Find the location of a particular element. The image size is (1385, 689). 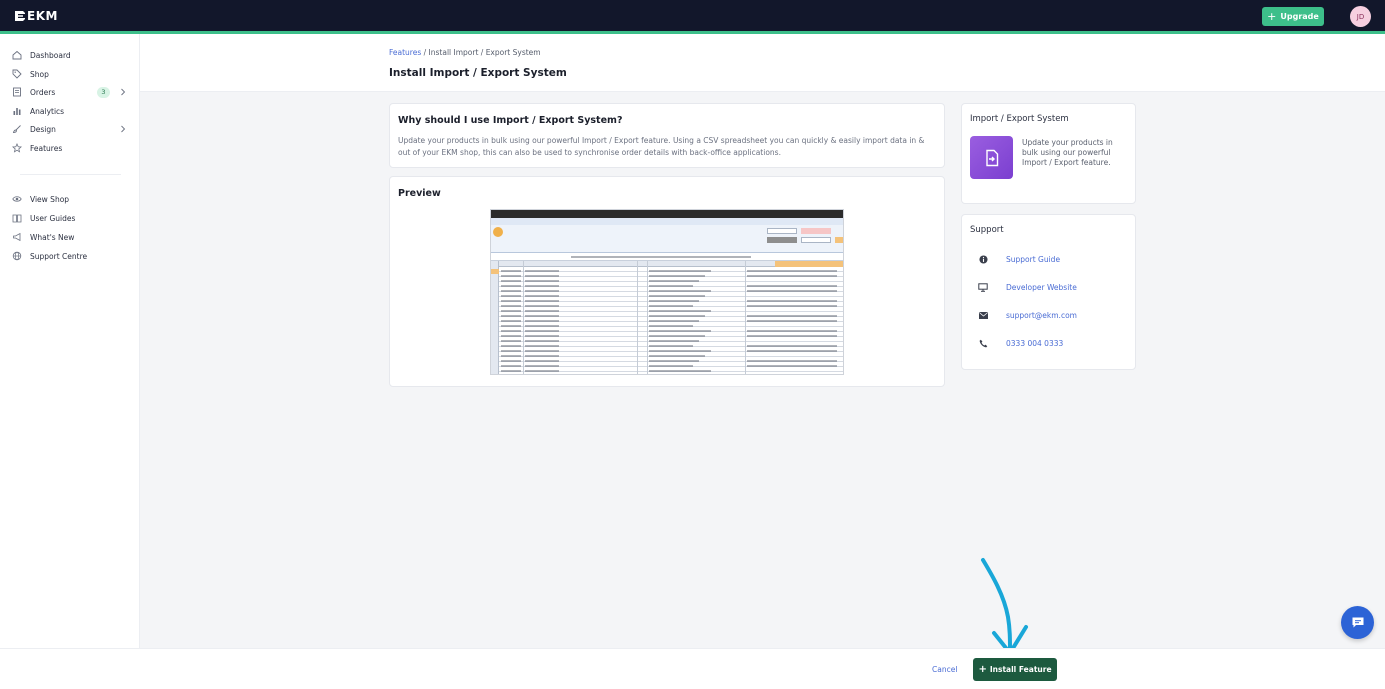

sidebar-item-label: Shop is located at coordinates (39, 74).